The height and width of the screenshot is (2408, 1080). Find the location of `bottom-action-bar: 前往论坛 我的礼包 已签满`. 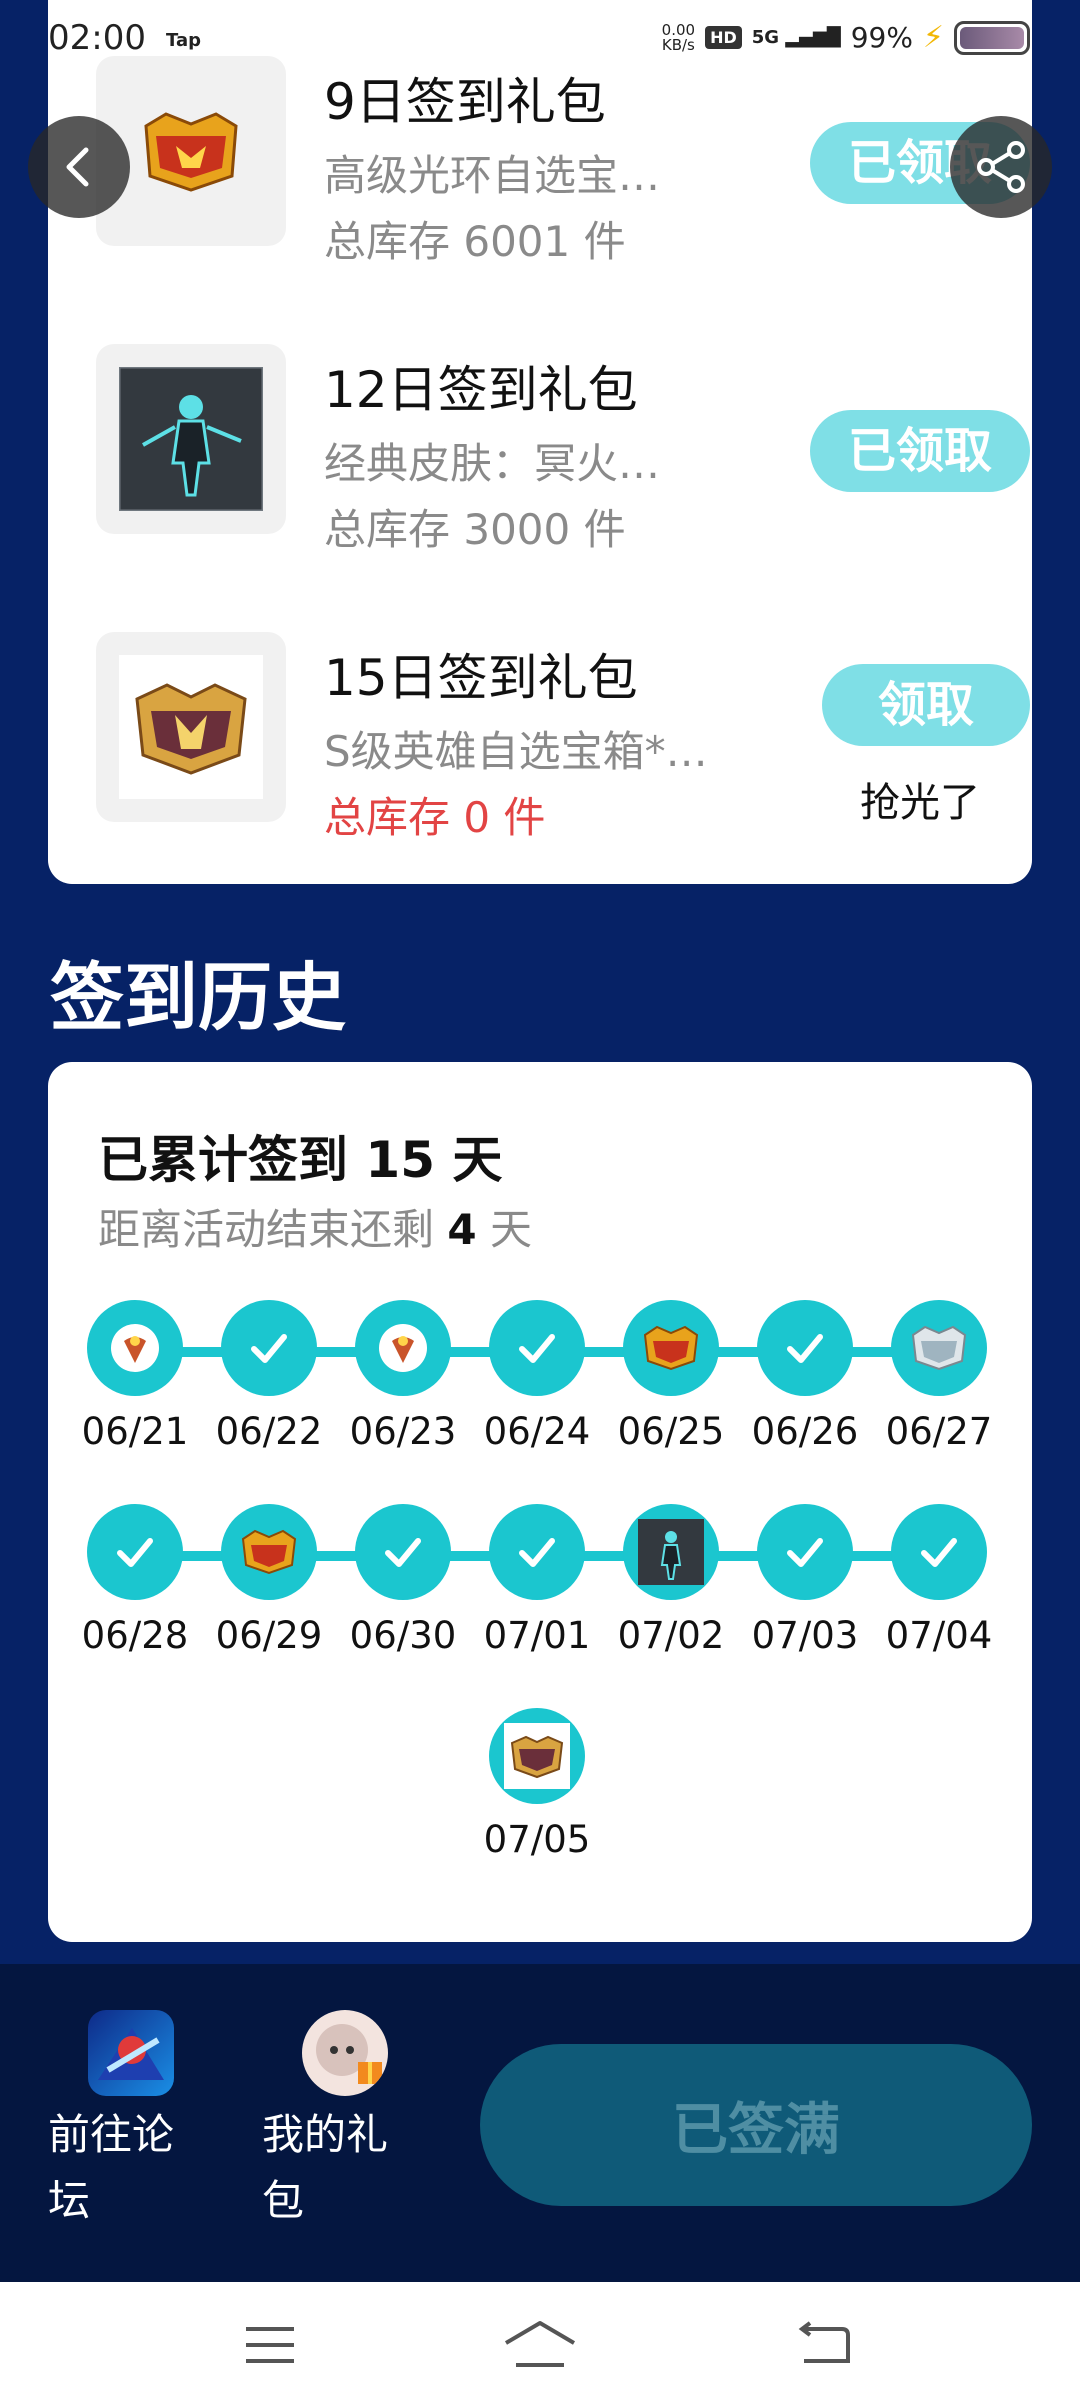

bottom-action-bar: 前往论坛 我的礼包 已签满 is located at coordinates (540, 2123).